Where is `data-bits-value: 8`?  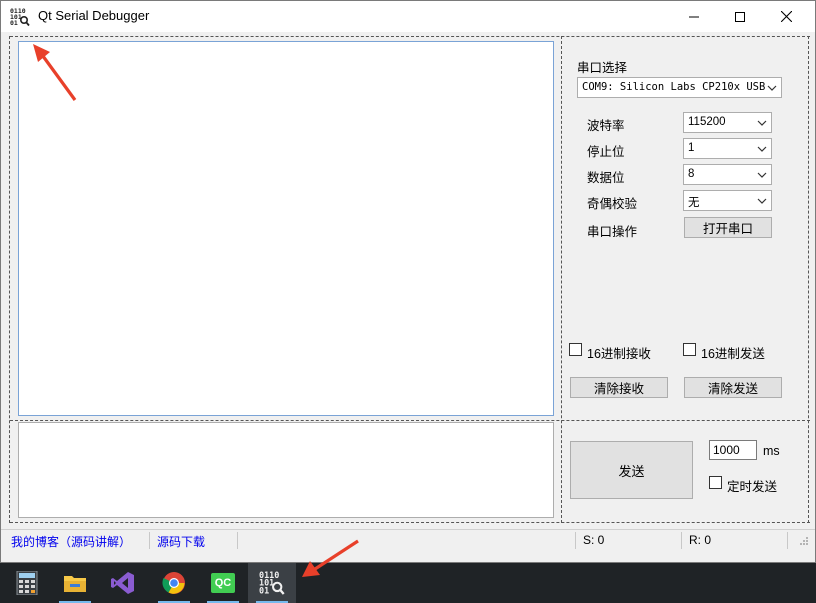 data-bits-value: 8 is located at coordinates (691, 174).